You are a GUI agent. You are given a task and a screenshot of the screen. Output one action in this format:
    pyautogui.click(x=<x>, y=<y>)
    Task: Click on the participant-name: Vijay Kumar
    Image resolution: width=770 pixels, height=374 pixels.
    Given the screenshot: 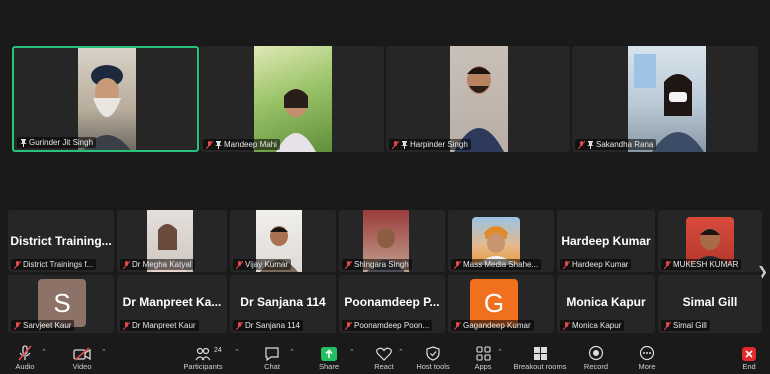 What is the action you would take?
    pyautogui.click(x=266, y=264)
    